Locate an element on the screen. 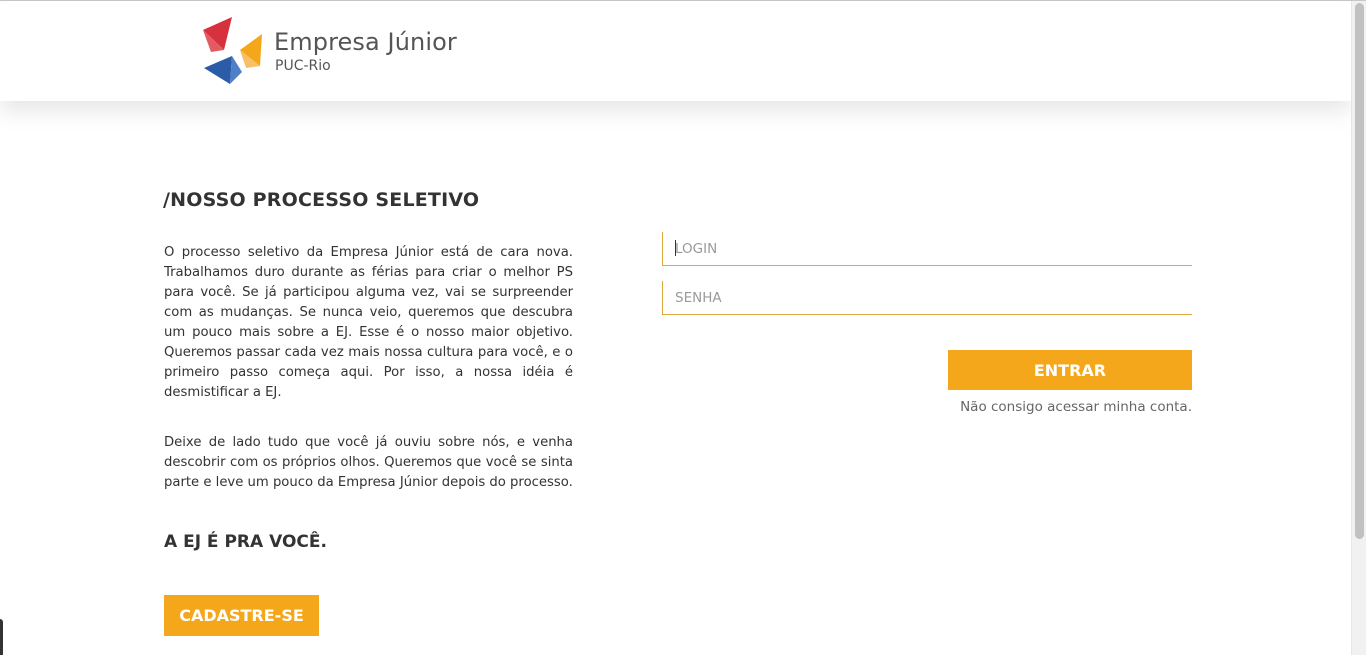  vertical-scrollbar is located at coordinates (1358, 328).